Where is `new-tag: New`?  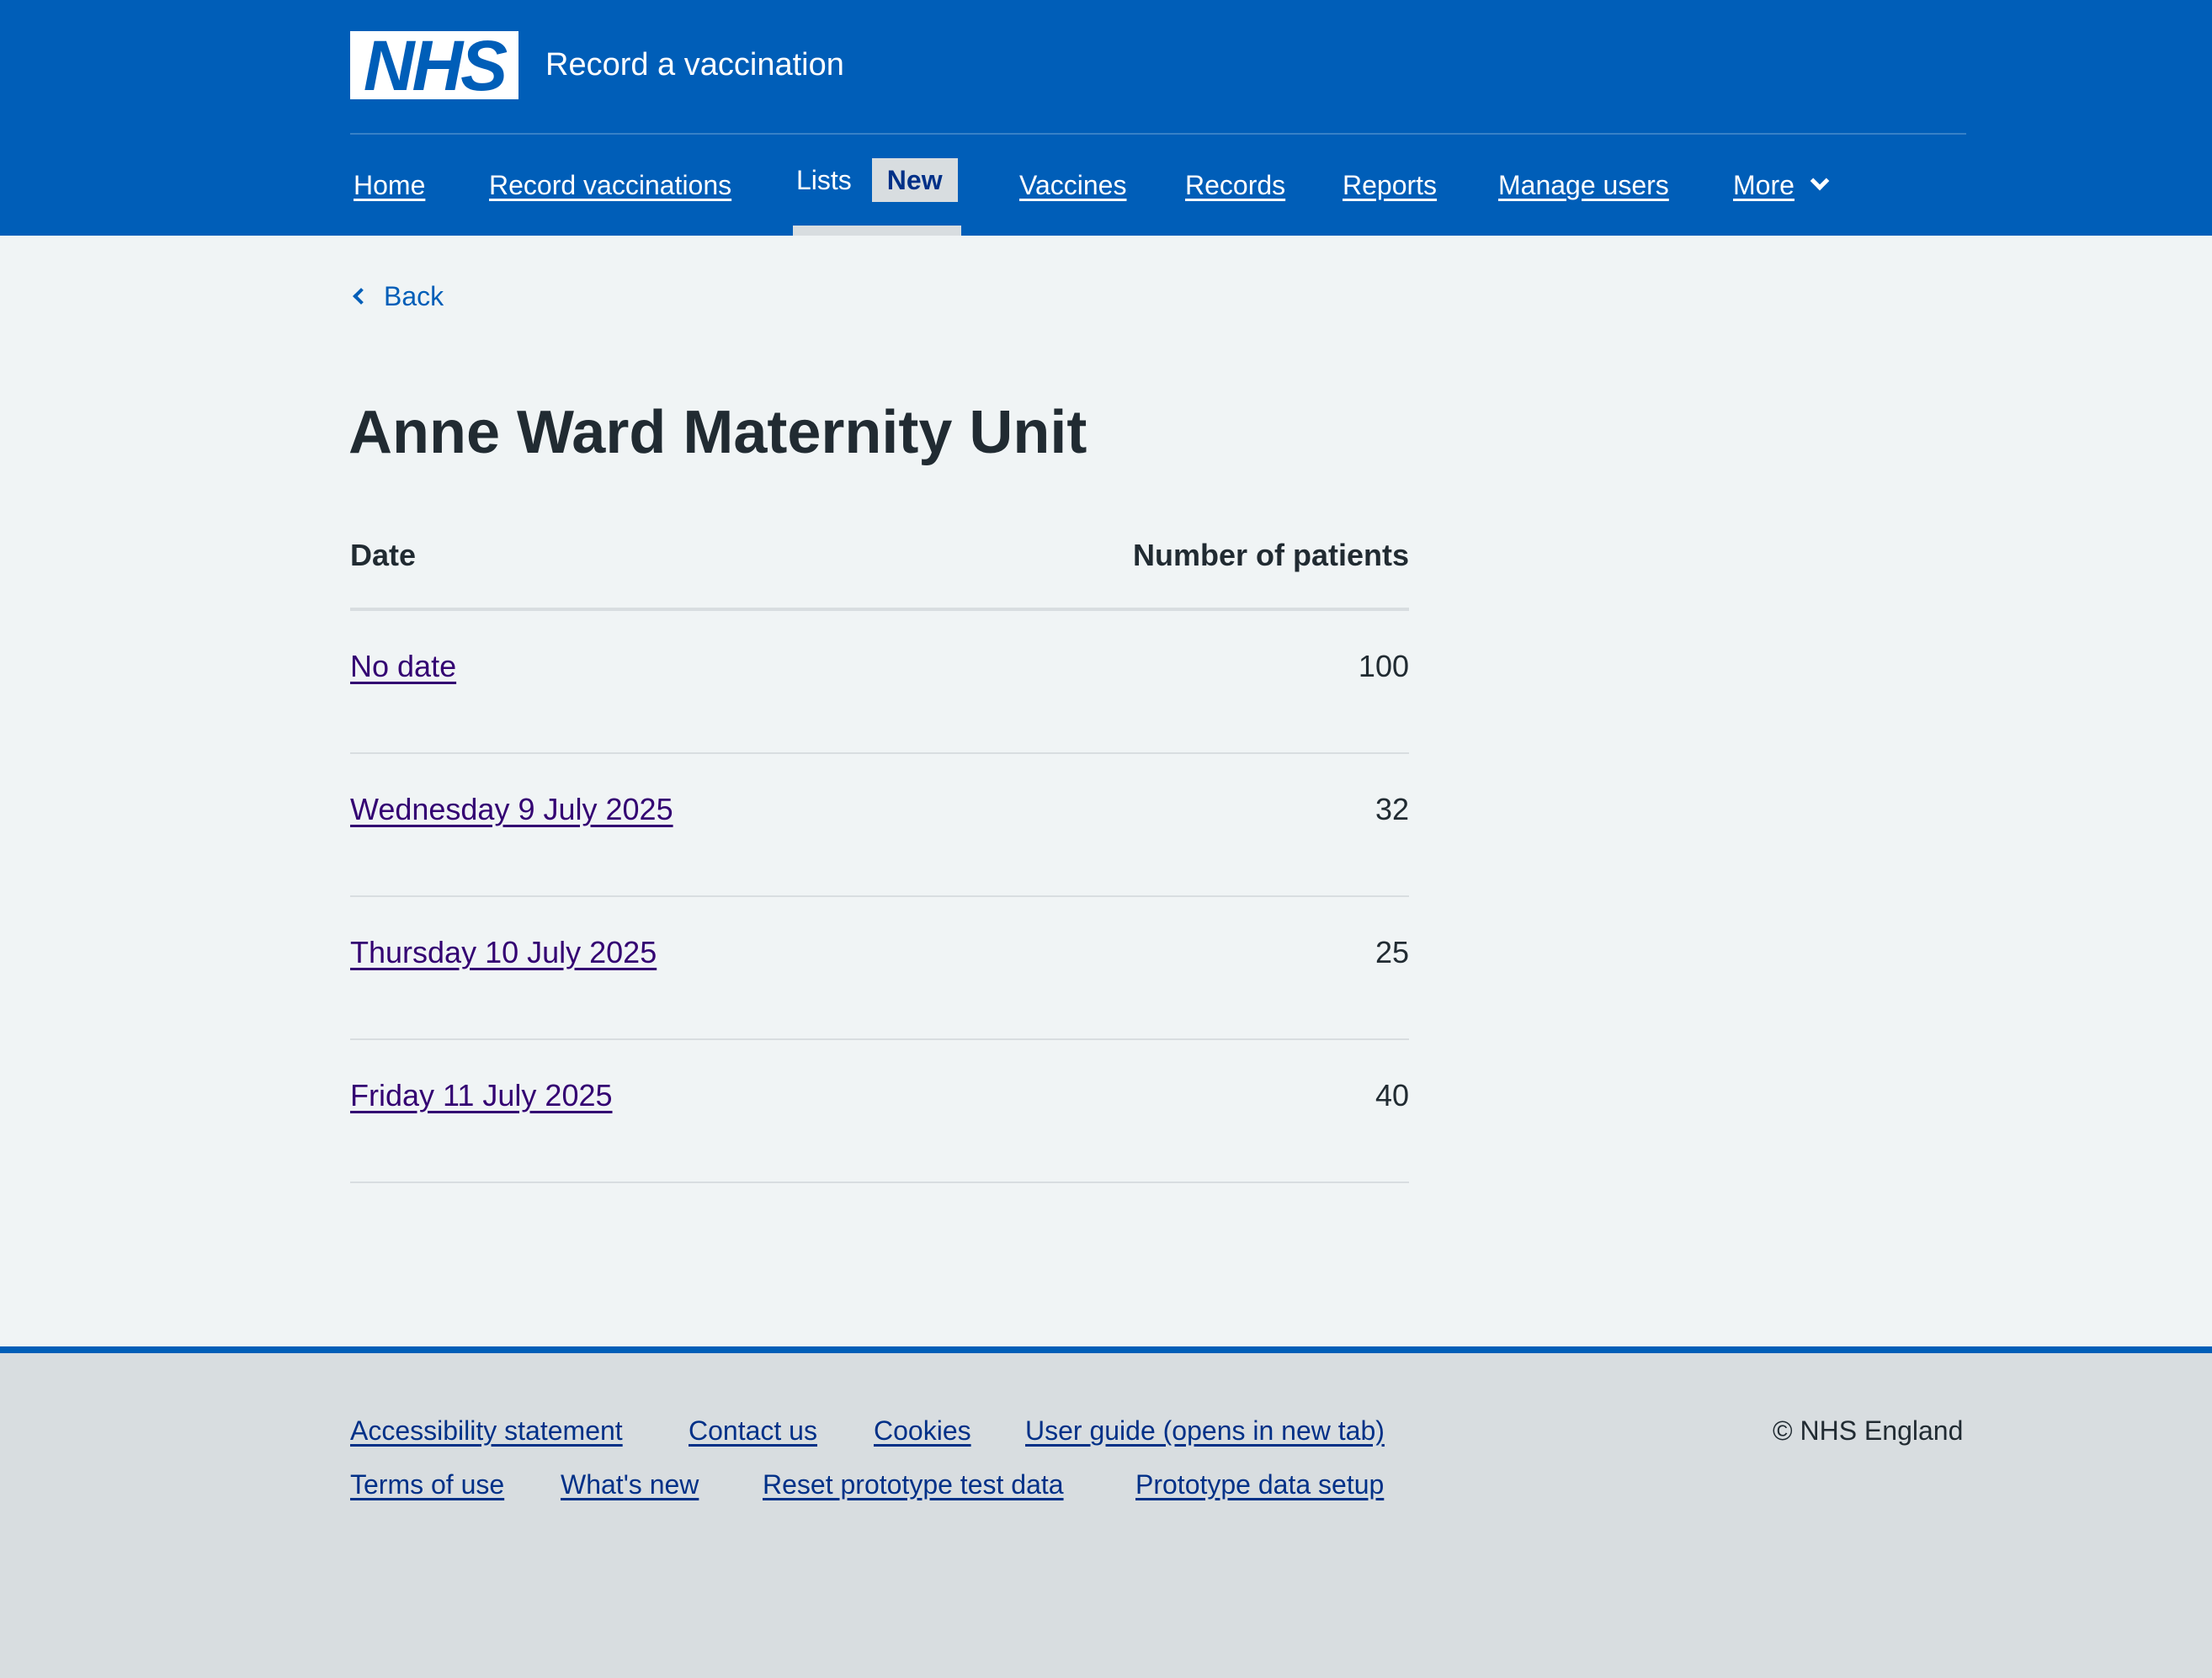 new-tag: New is located at coordinates (914, 179).